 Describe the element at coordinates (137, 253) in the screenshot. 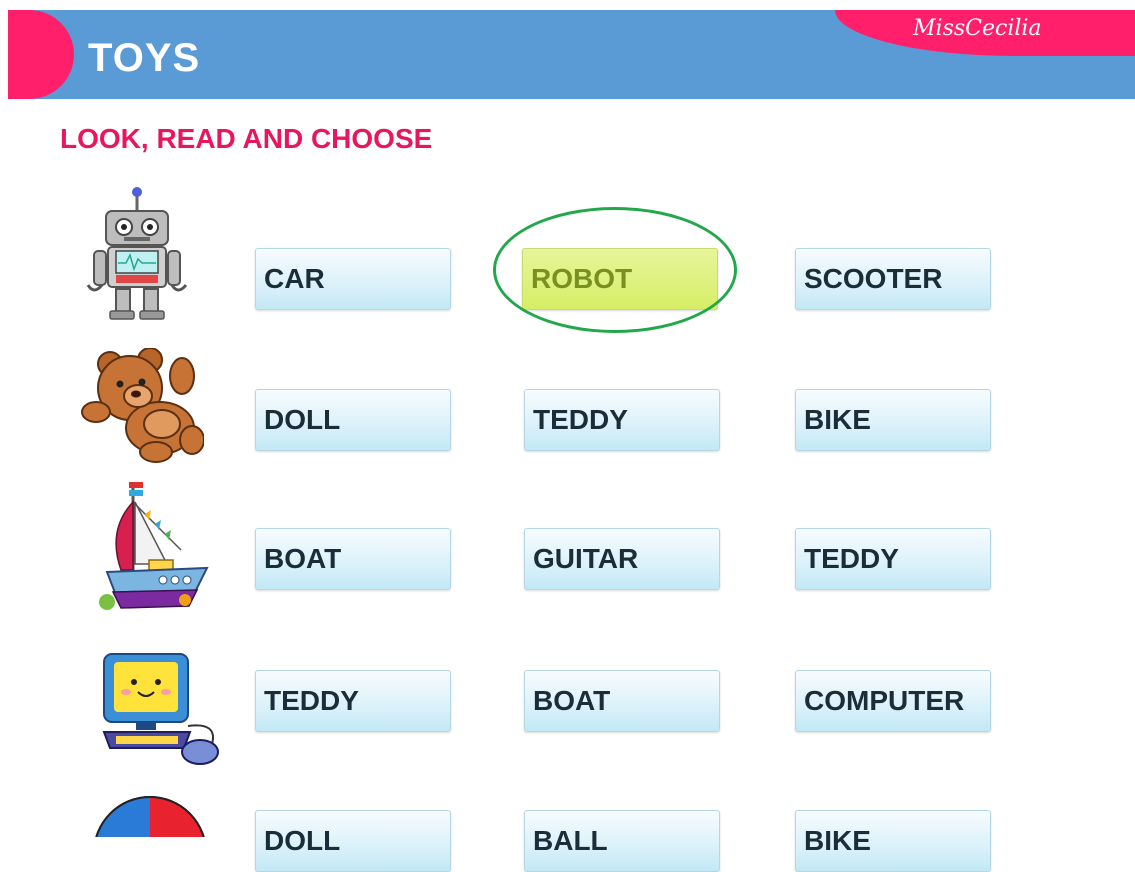

I see `robot-icon` at that location.